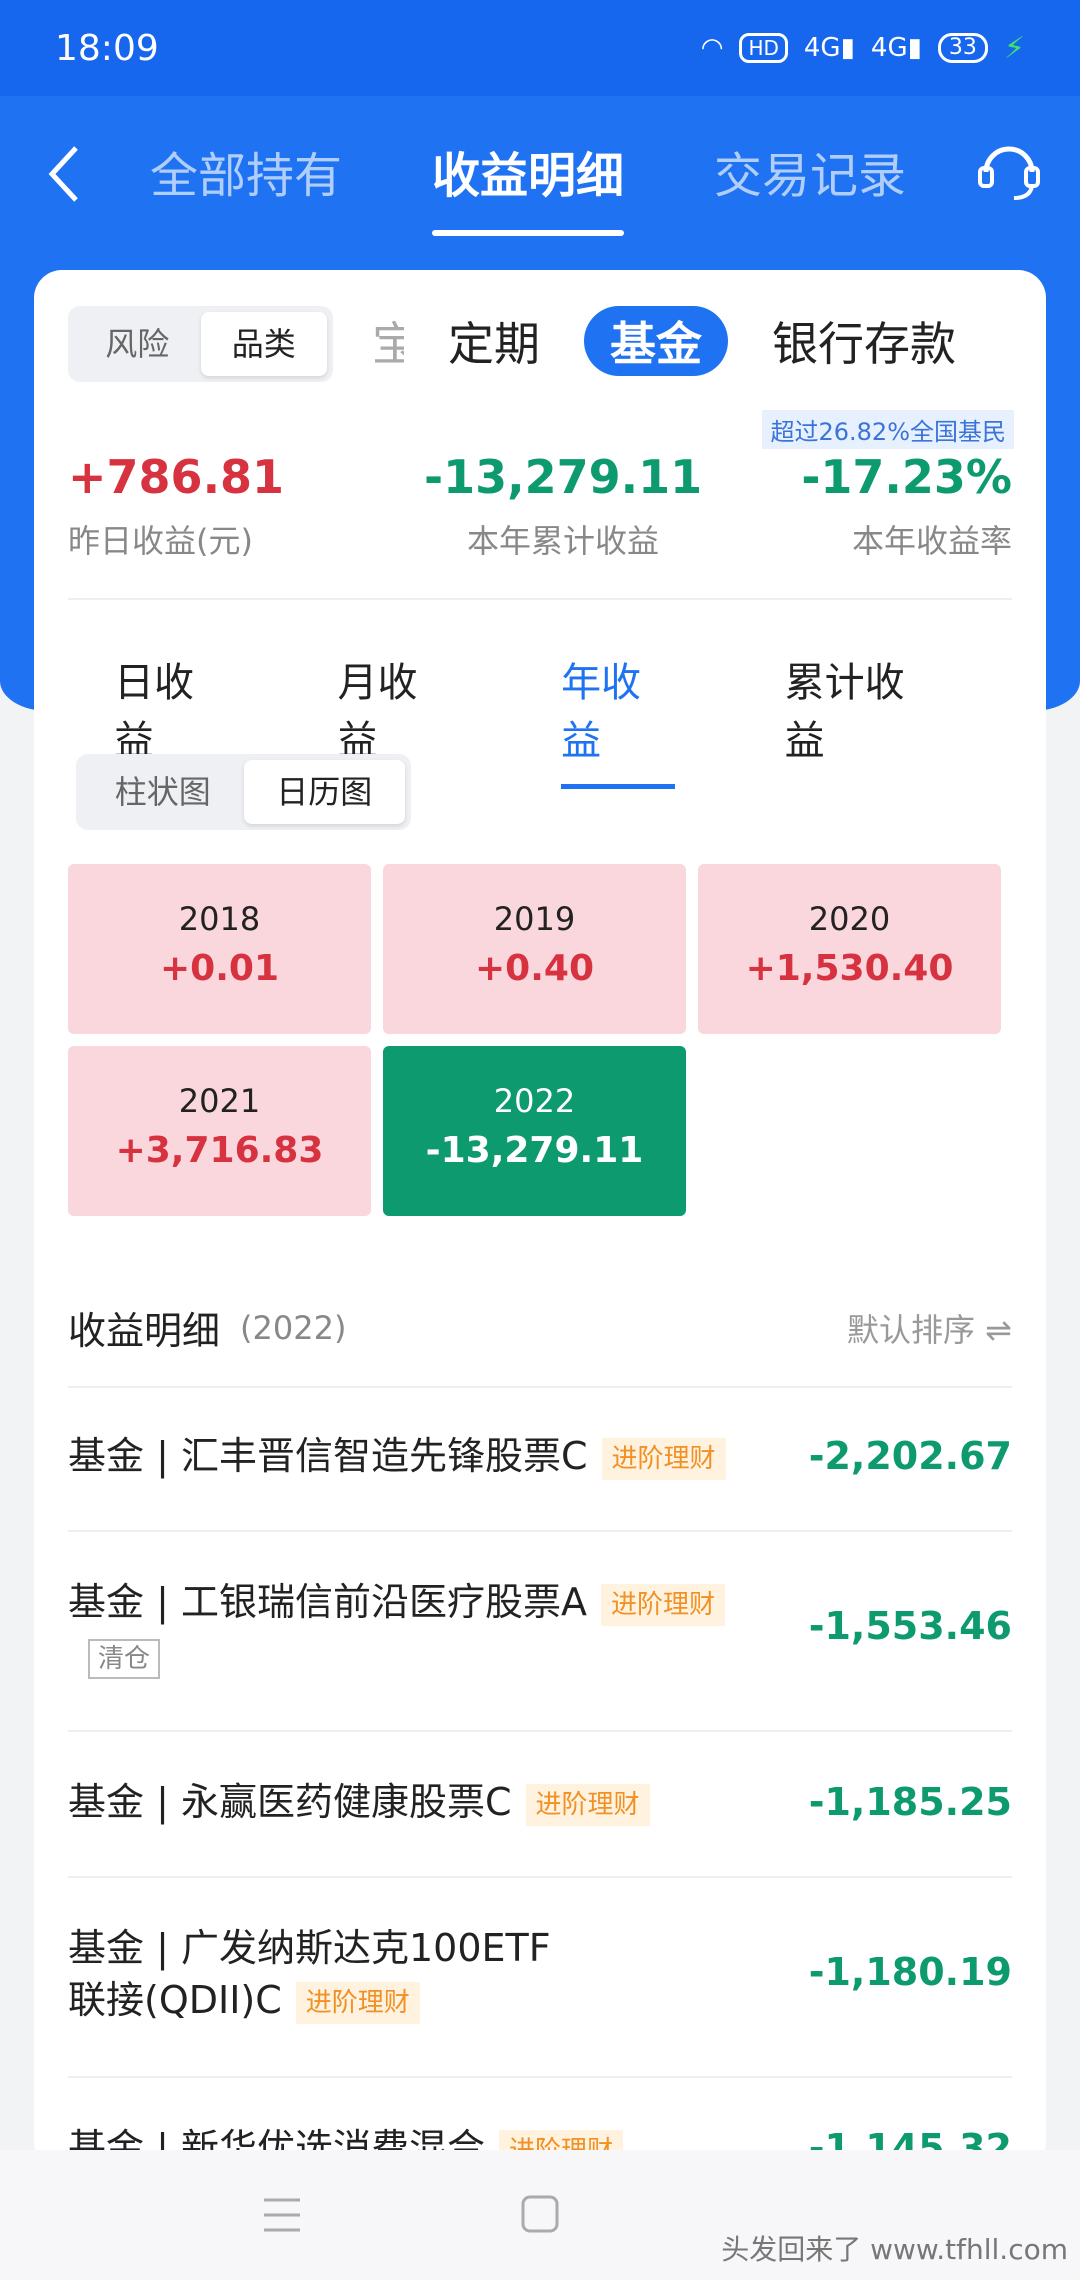  Describe the element at coordinates (144, 1331) in the screenshot. I see `detail-title: 收益明细` at that location.